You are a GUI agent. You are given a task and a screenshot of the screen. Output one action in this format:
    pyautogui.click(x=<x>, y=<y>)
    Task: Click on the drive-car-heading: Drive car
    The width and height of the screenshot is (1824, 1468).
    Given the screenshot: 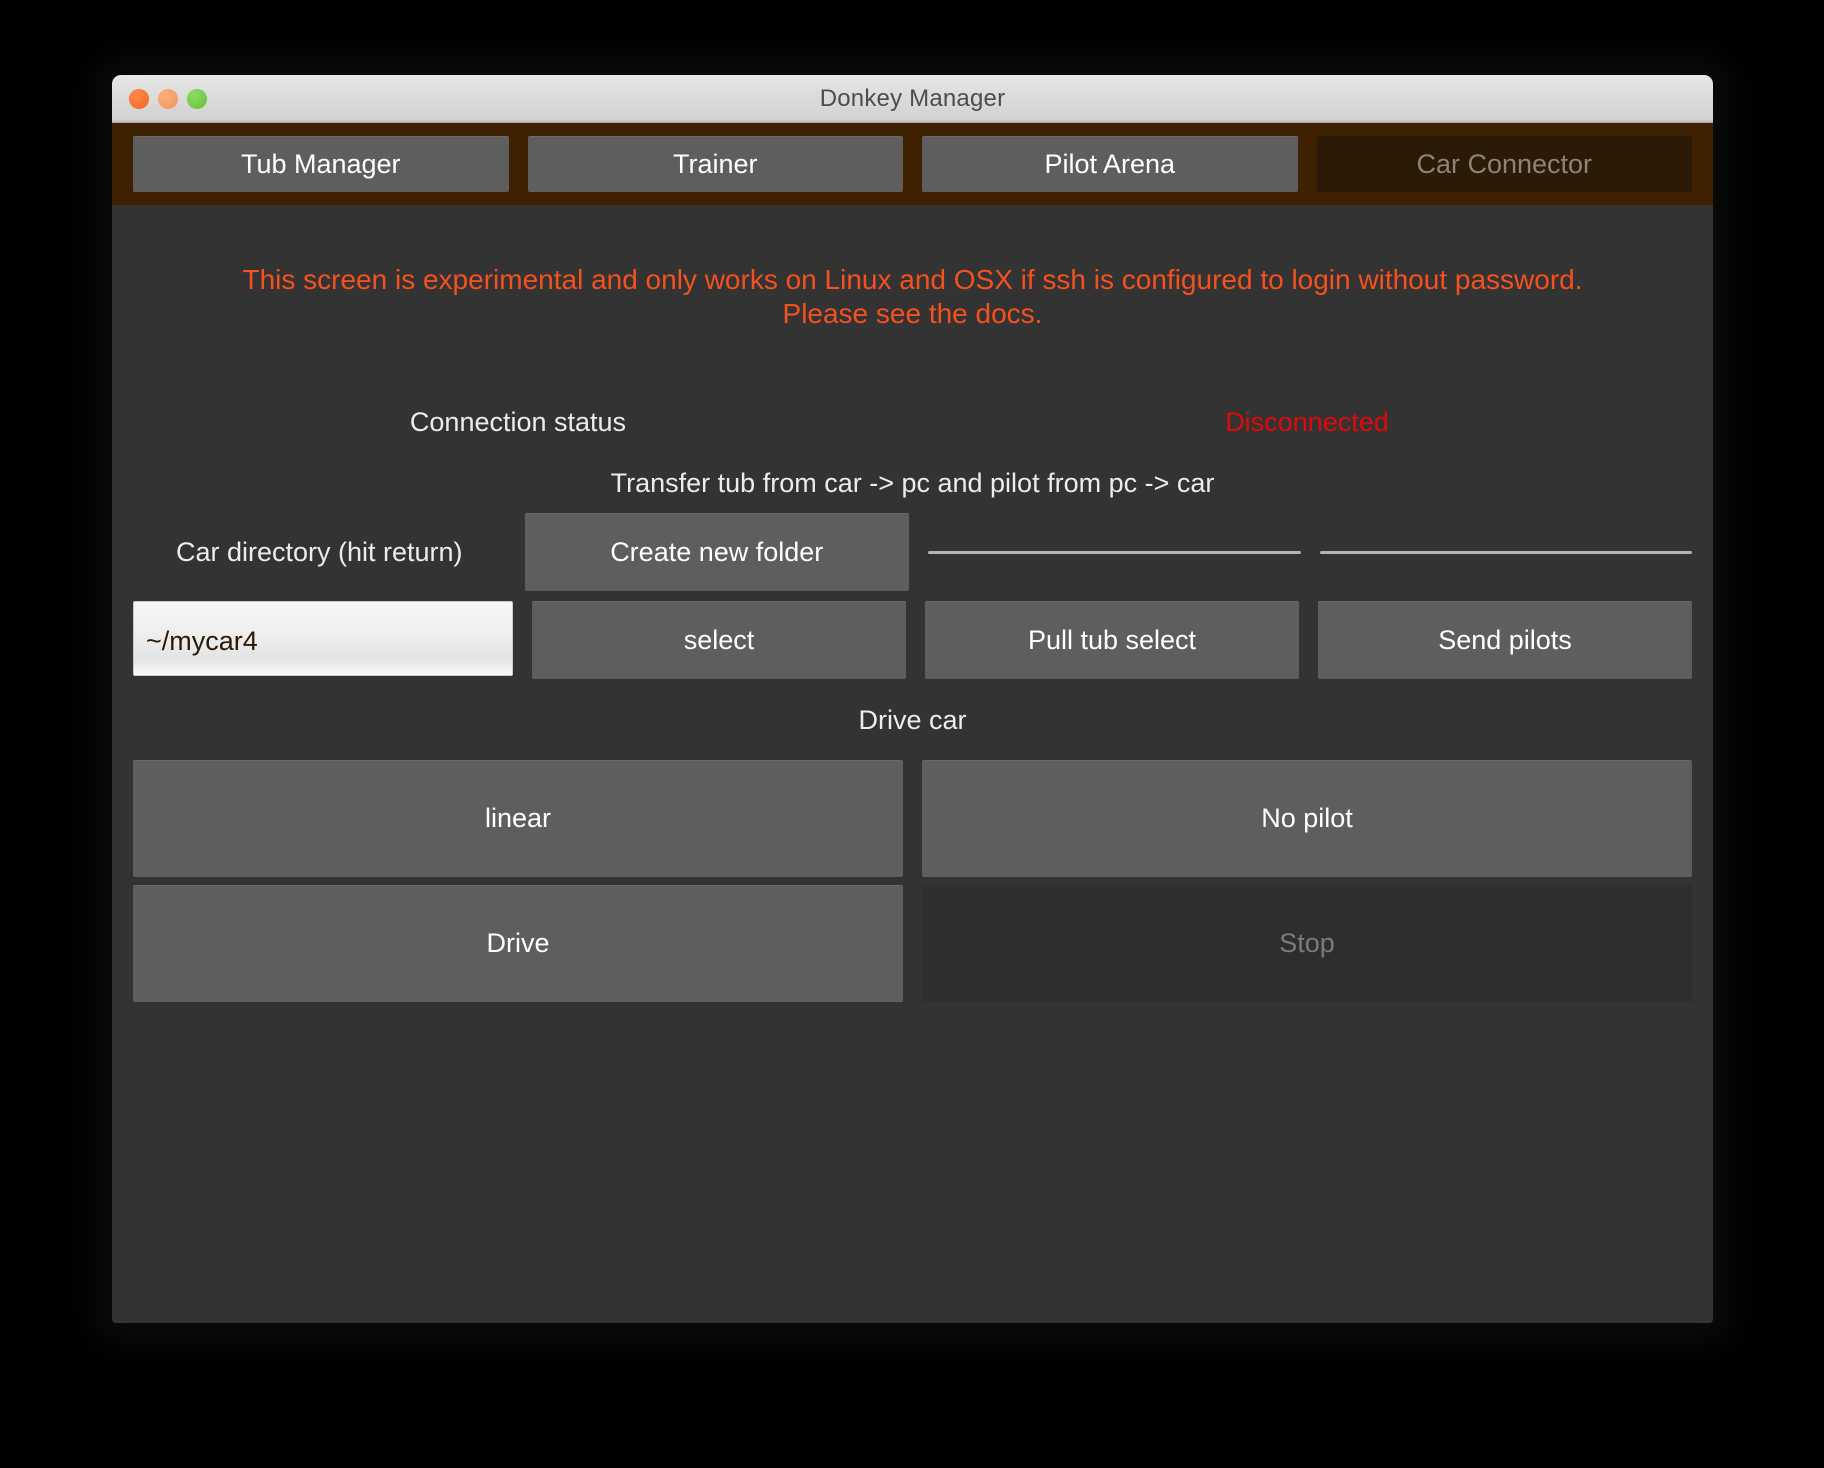 What is the action you would take?
    pyautogui.click(x=912, y=720)
    